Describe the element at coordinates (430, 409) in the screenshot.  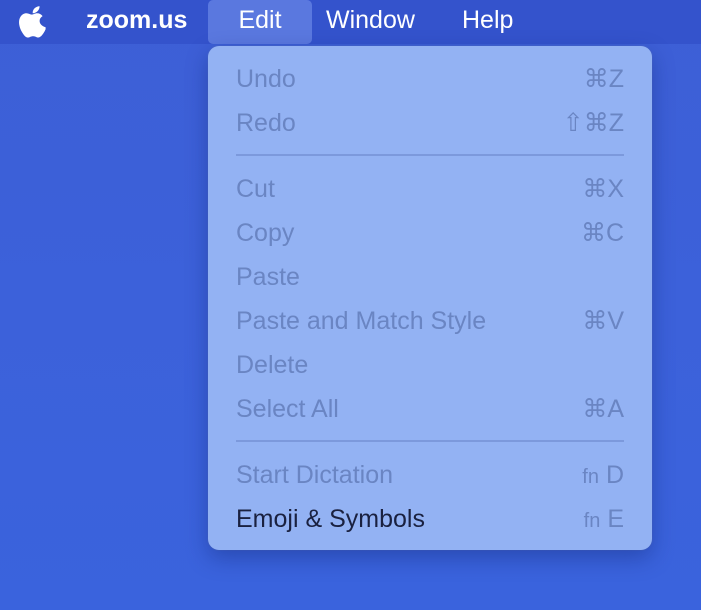
I see `menu-item-select-all: Select All ⌘A` at that location.